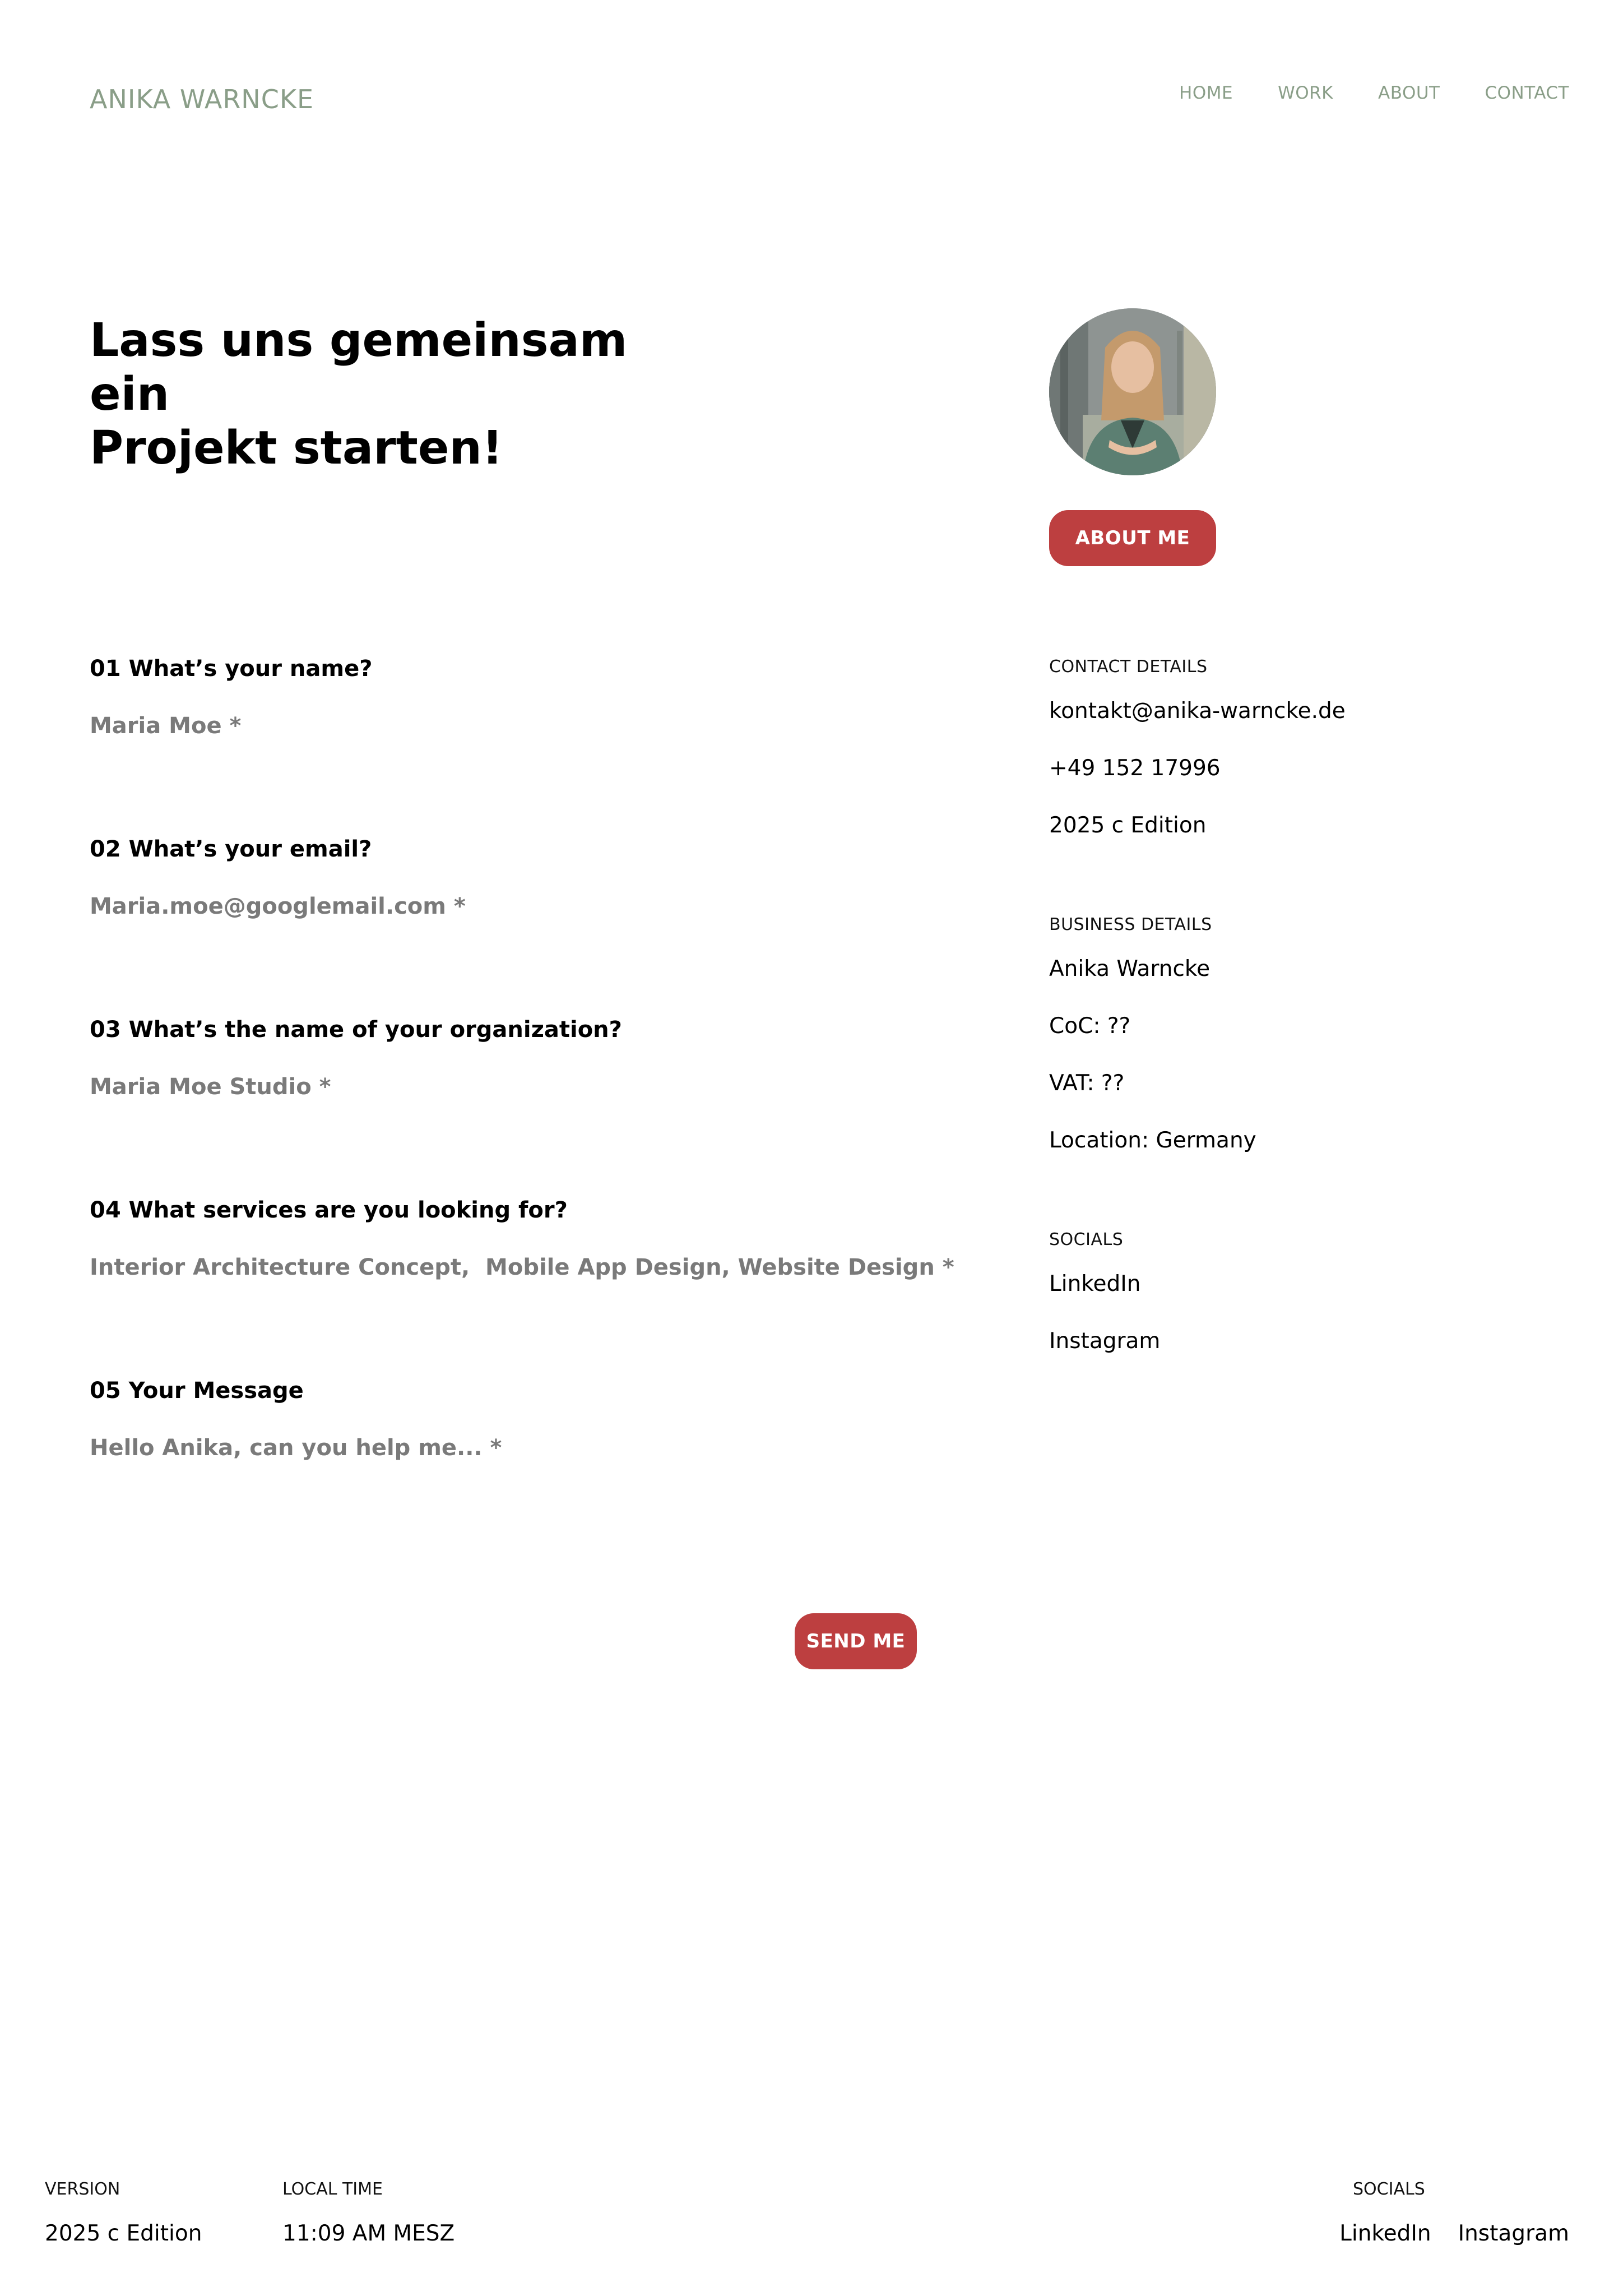 This screenshot has height=2296, width=1614. I want to click on portrait-image, so click(1132, 391).